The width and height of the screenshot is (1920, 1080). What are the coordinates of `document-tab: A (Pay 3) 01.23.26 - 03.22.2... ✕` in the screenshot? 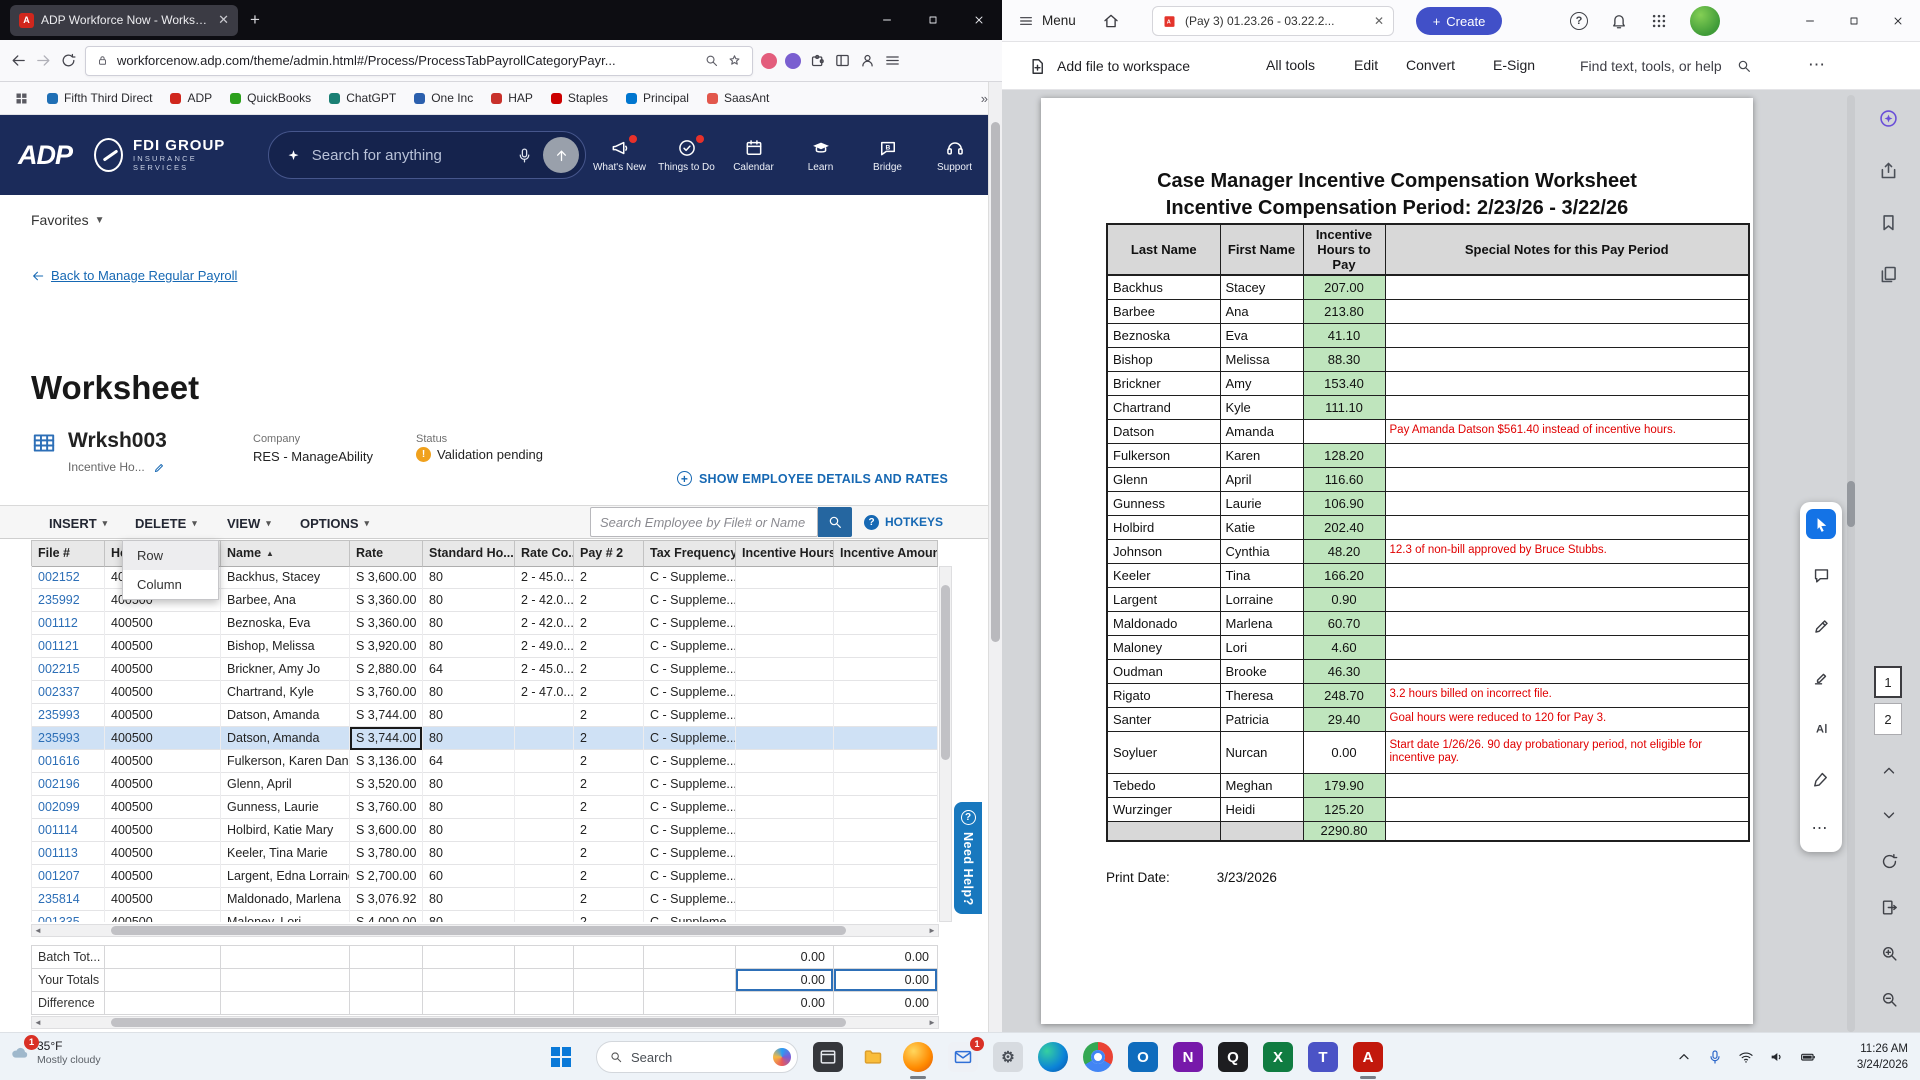 It's located at (1273, 21).